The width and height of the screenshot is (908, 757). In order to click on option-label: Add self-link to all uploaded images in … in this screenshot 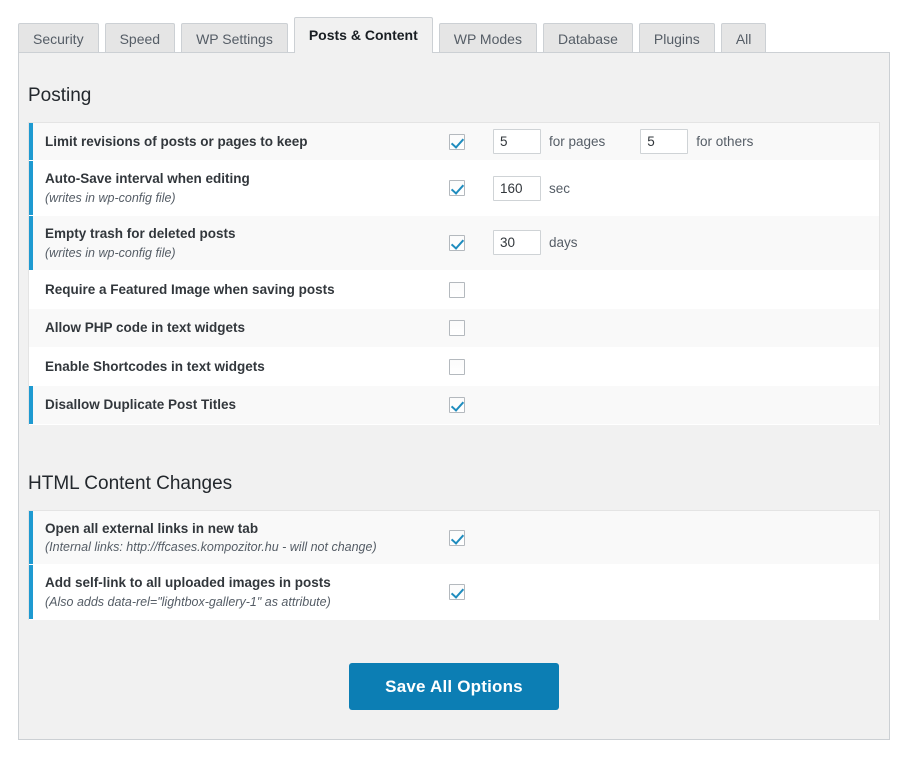, I will do `click(241, 592)`.